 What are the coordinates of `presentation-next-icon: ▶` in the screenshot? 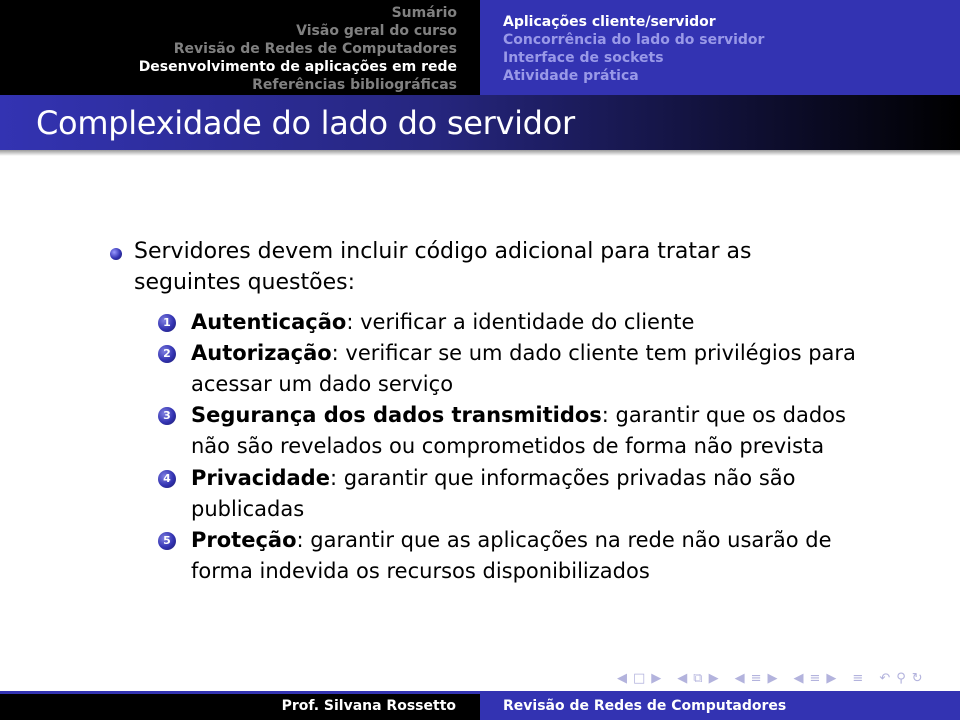 It's located at (831, 678).